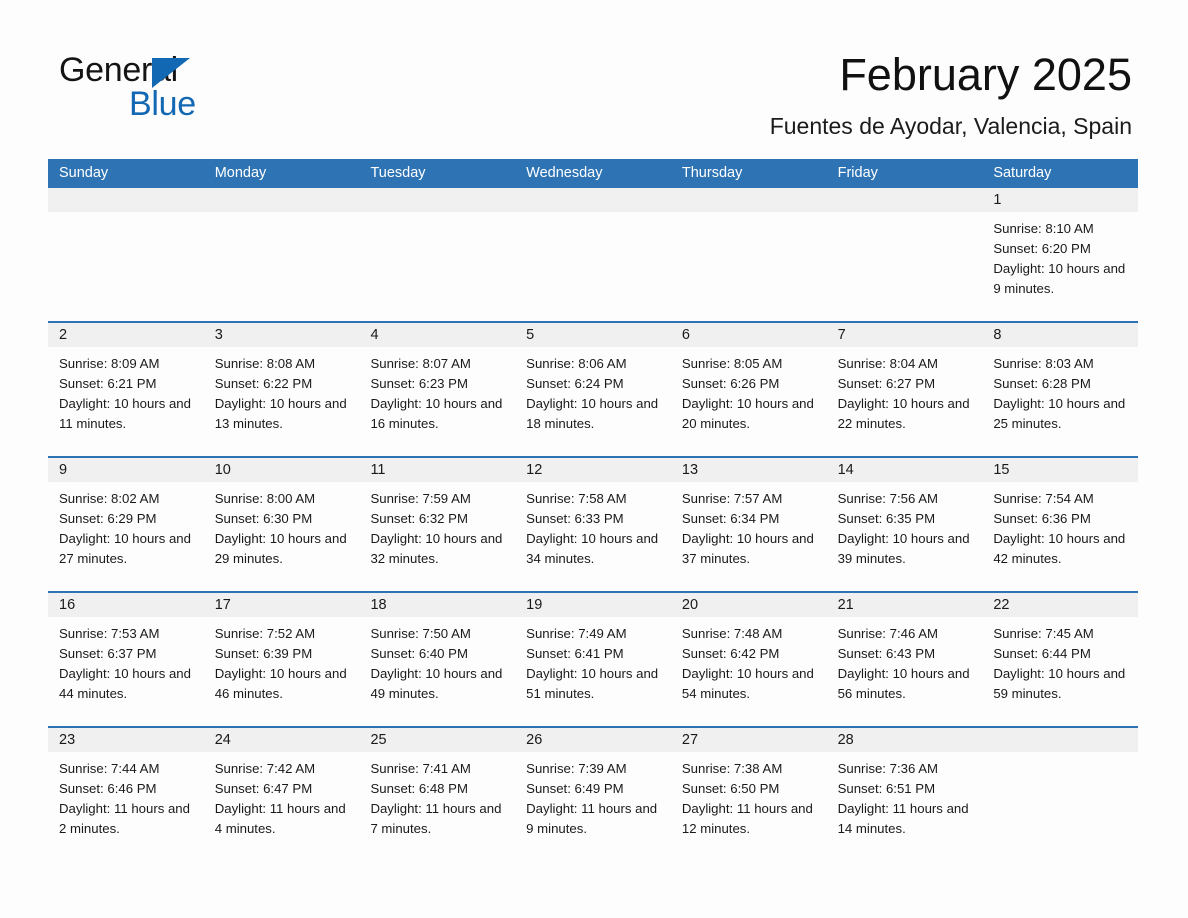 This screenshot has height=918, width=1188. Describe the element at coordinates (593, 605) in the screenshot. I see `day-number-band: 19` at that location.